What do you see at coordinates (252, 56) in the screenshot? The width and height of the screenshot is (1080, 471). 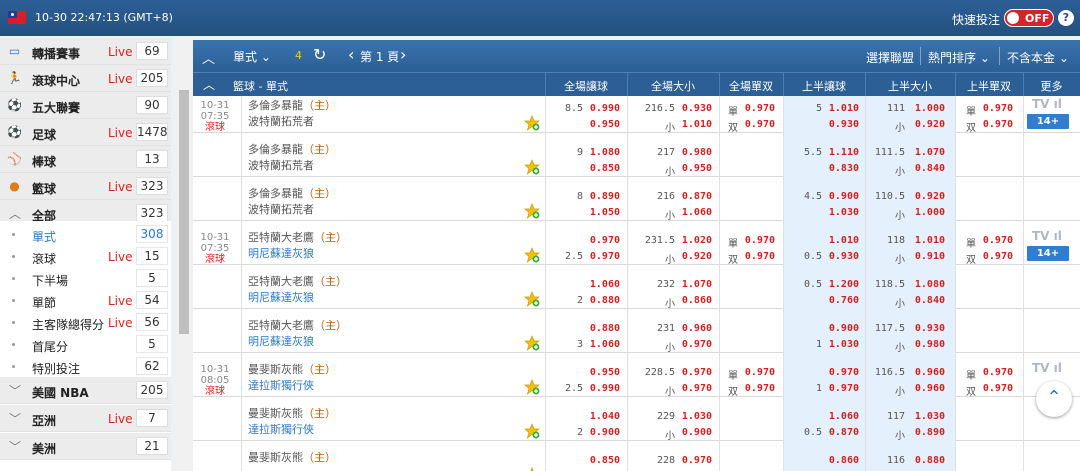 I see `mode-select: 單式 ⌄` at bounding box center [252, 56].